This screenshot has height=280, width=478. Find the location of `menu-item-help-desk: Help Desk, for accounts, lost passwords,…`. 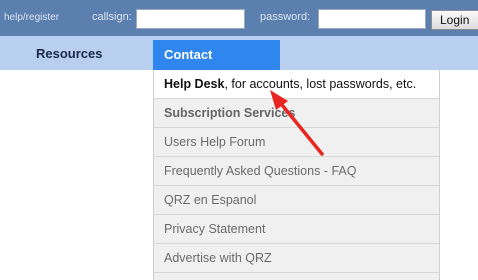

menu-item-help-desk: Help Desk, for accounts, lost passwords,… is located at coordinates (296, 84).